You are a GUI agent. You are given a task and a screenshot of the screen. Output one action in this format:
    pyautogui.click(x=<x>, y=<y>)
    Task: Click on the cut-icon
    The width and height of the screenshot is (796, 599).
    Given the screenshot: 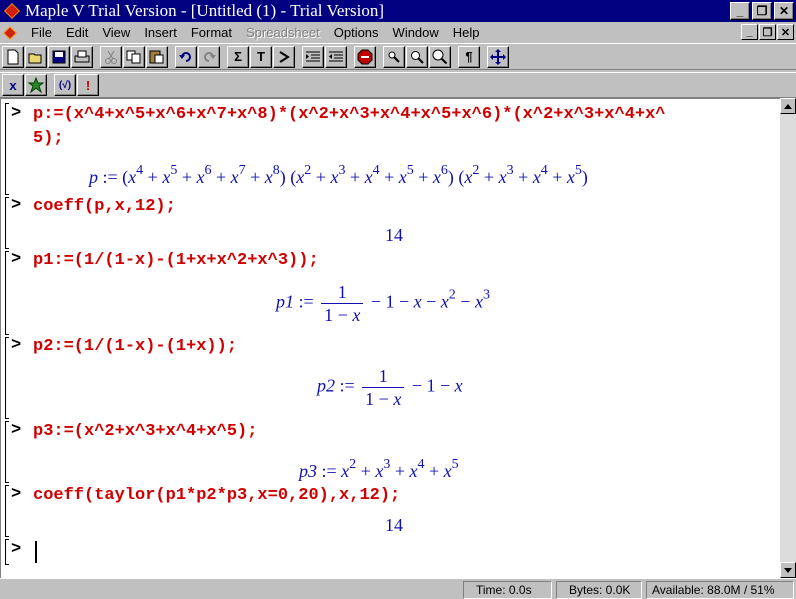 What is the action you would take?
    pyautogui.click(x=111, y=56)
    